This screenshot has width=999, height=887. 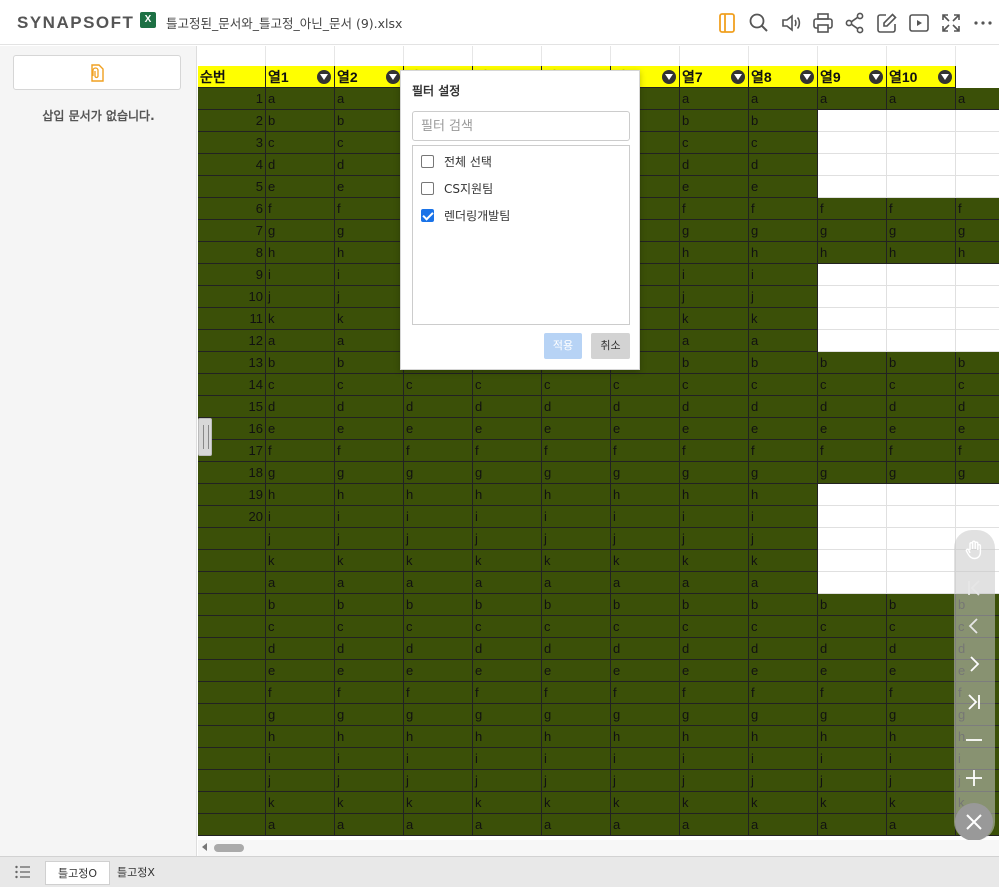 I want to click on panel-resize-handle, so click(x=205, y=437).